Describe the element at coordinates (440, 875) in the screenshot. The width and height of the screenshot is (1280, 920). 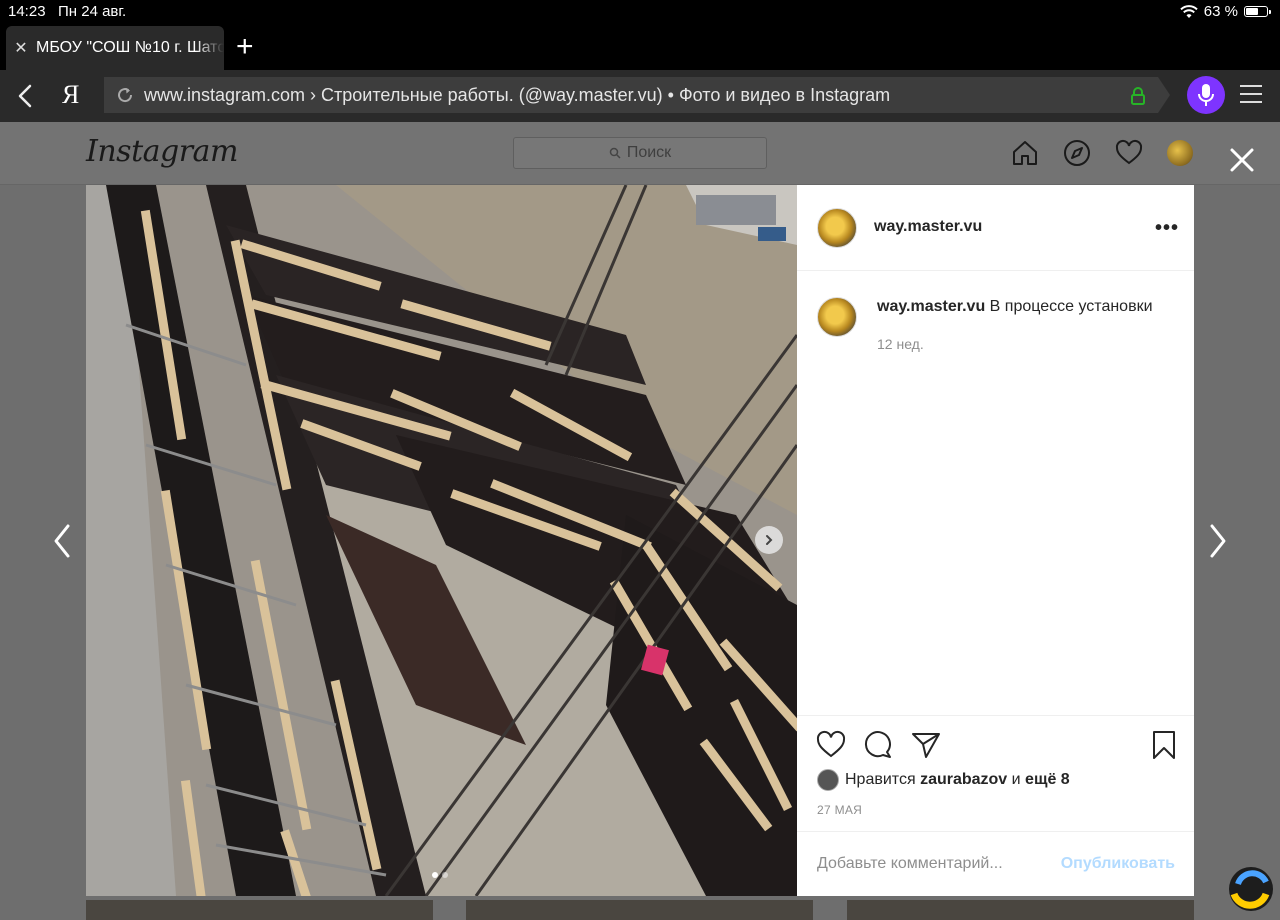
I see `carousel-indicator` at that location.